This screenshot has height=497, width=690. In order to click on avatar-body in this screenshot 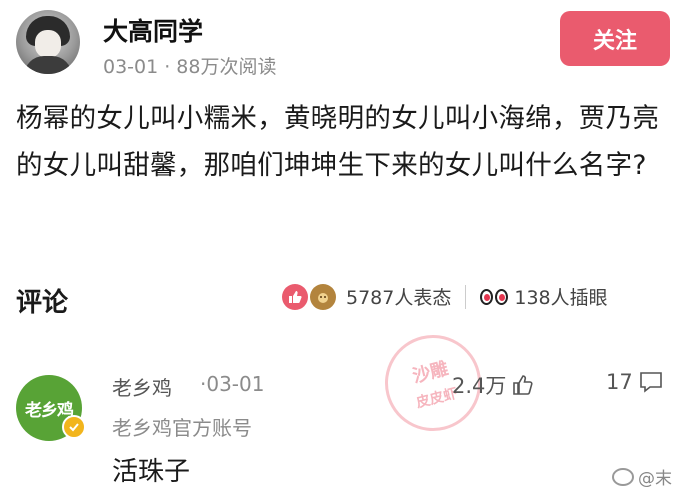, I will do `click(48, 65)`.